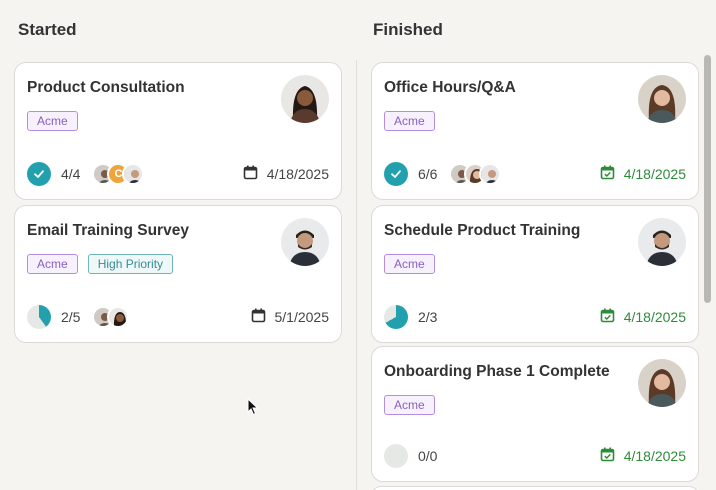 The width and height of the screenshot is (716, 490). I want to click on column-title-started: Started, so click(47, 29).